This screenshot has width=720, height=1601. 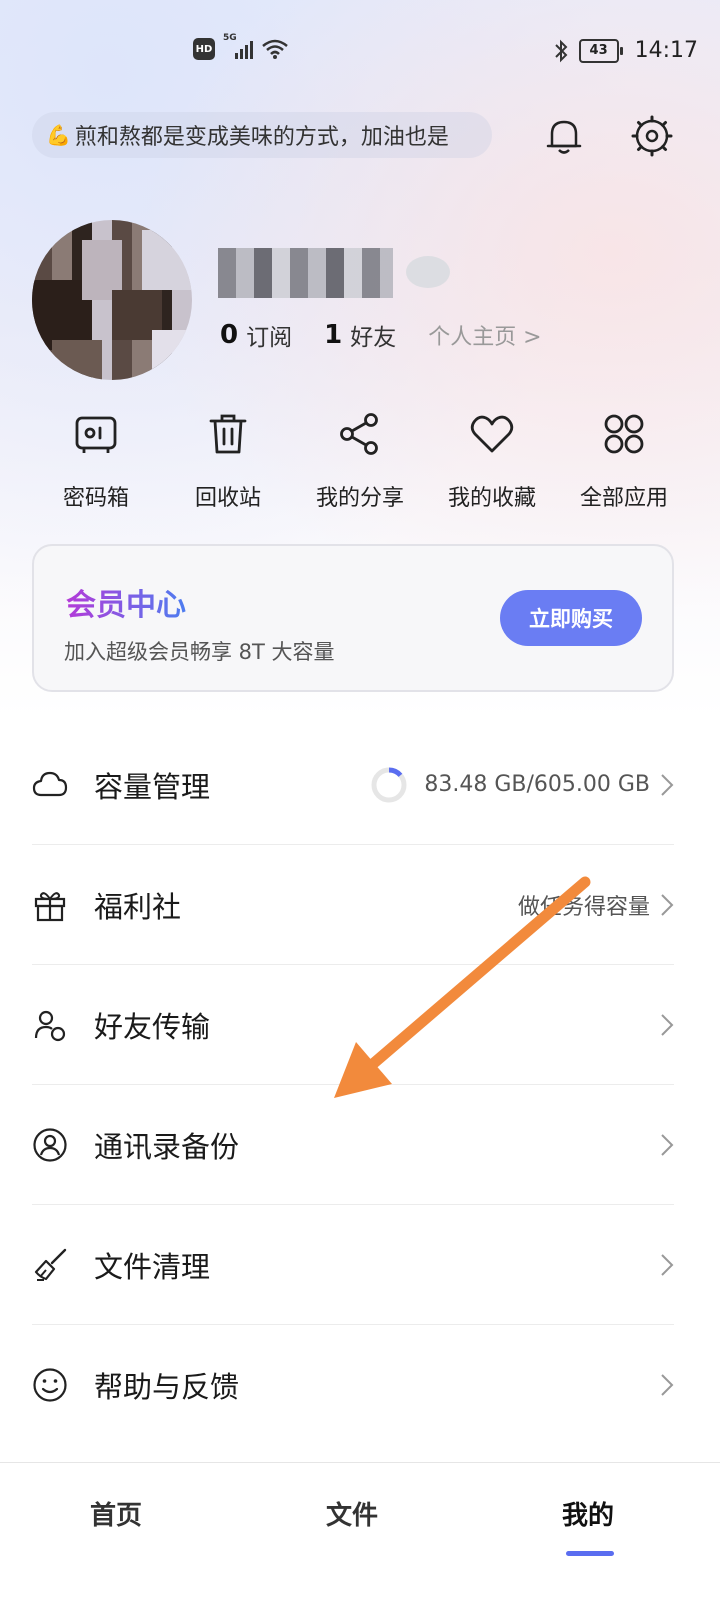 What do you see at coordinates (484, 335) in the screenshot?
I see `homepage-link: 个人主页 >` at bounding box center [484, 335].